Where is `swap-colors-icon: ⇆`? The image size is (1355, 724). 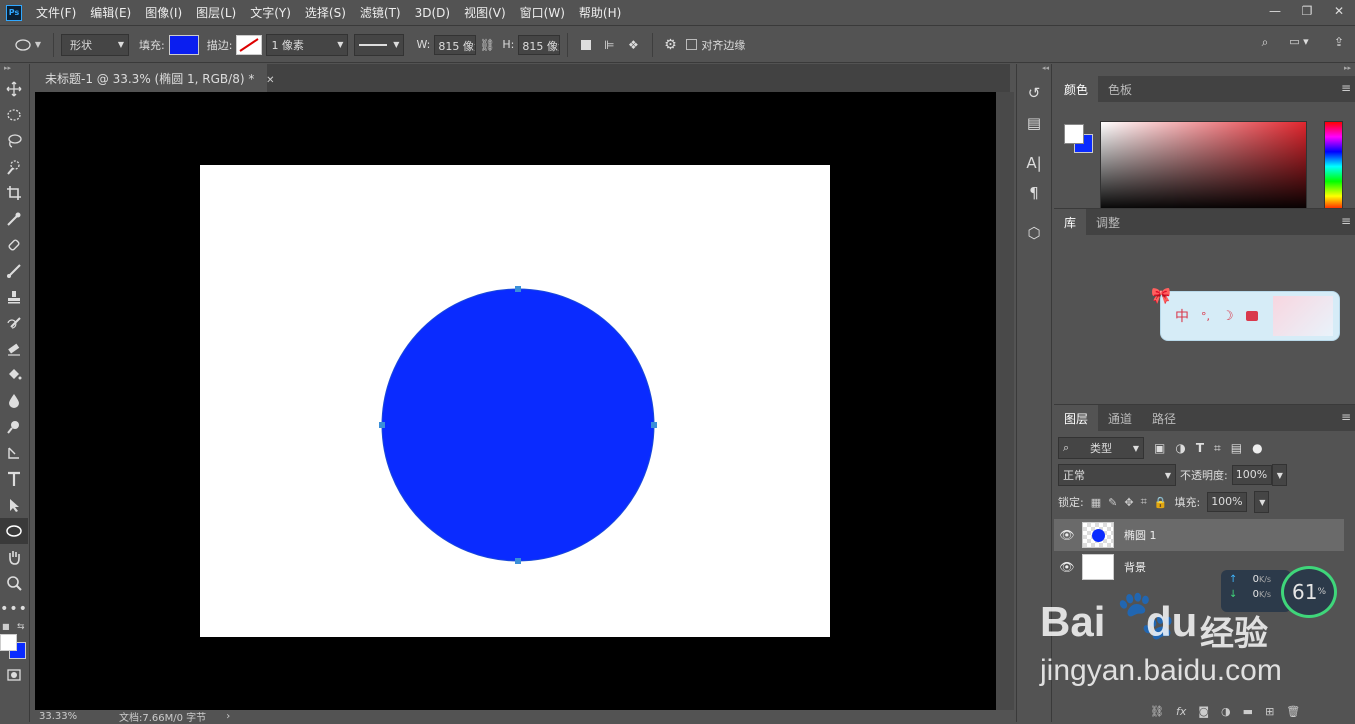
swap-colors-icon: ⇆ is located at coordinates (21, 627).